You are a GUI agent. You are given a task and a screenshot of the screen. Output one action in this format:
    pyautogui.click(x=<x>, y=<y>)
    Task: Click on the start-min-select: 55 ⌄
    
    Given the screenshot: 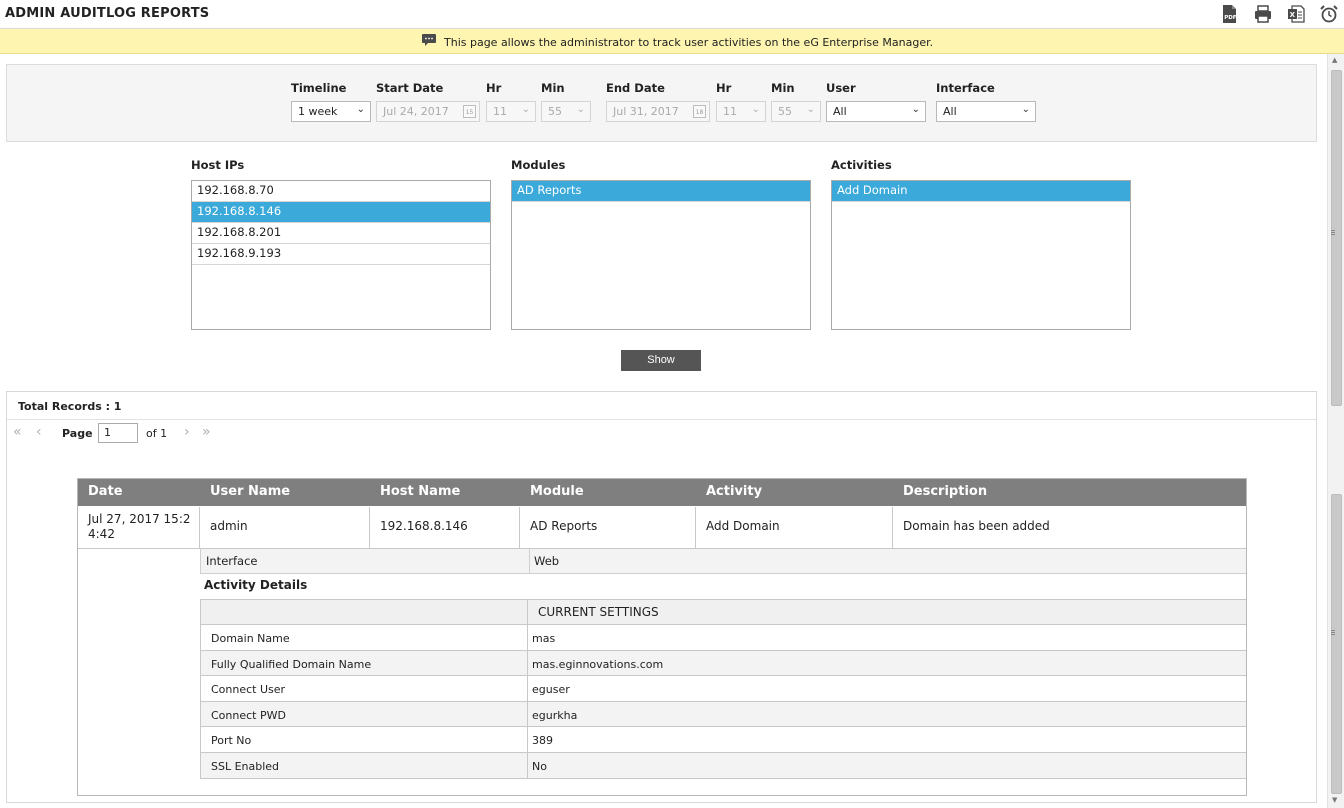 What is the action you would take?
    pyautogui.click(x=566, y=111)
    